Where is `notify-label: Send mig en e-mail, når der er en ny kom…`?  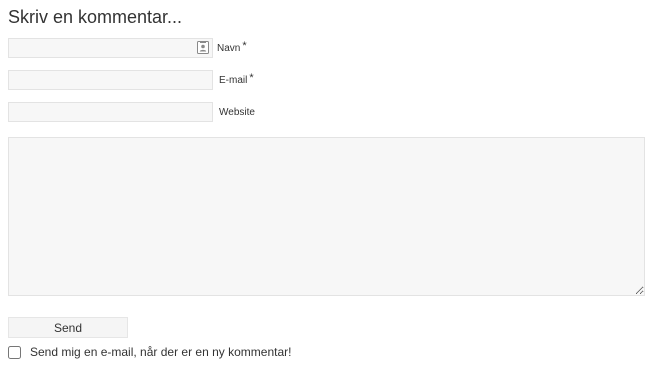
notify-label: Send mig en e-mail, når der er en ny kom… is located at coordinates (161, 352).